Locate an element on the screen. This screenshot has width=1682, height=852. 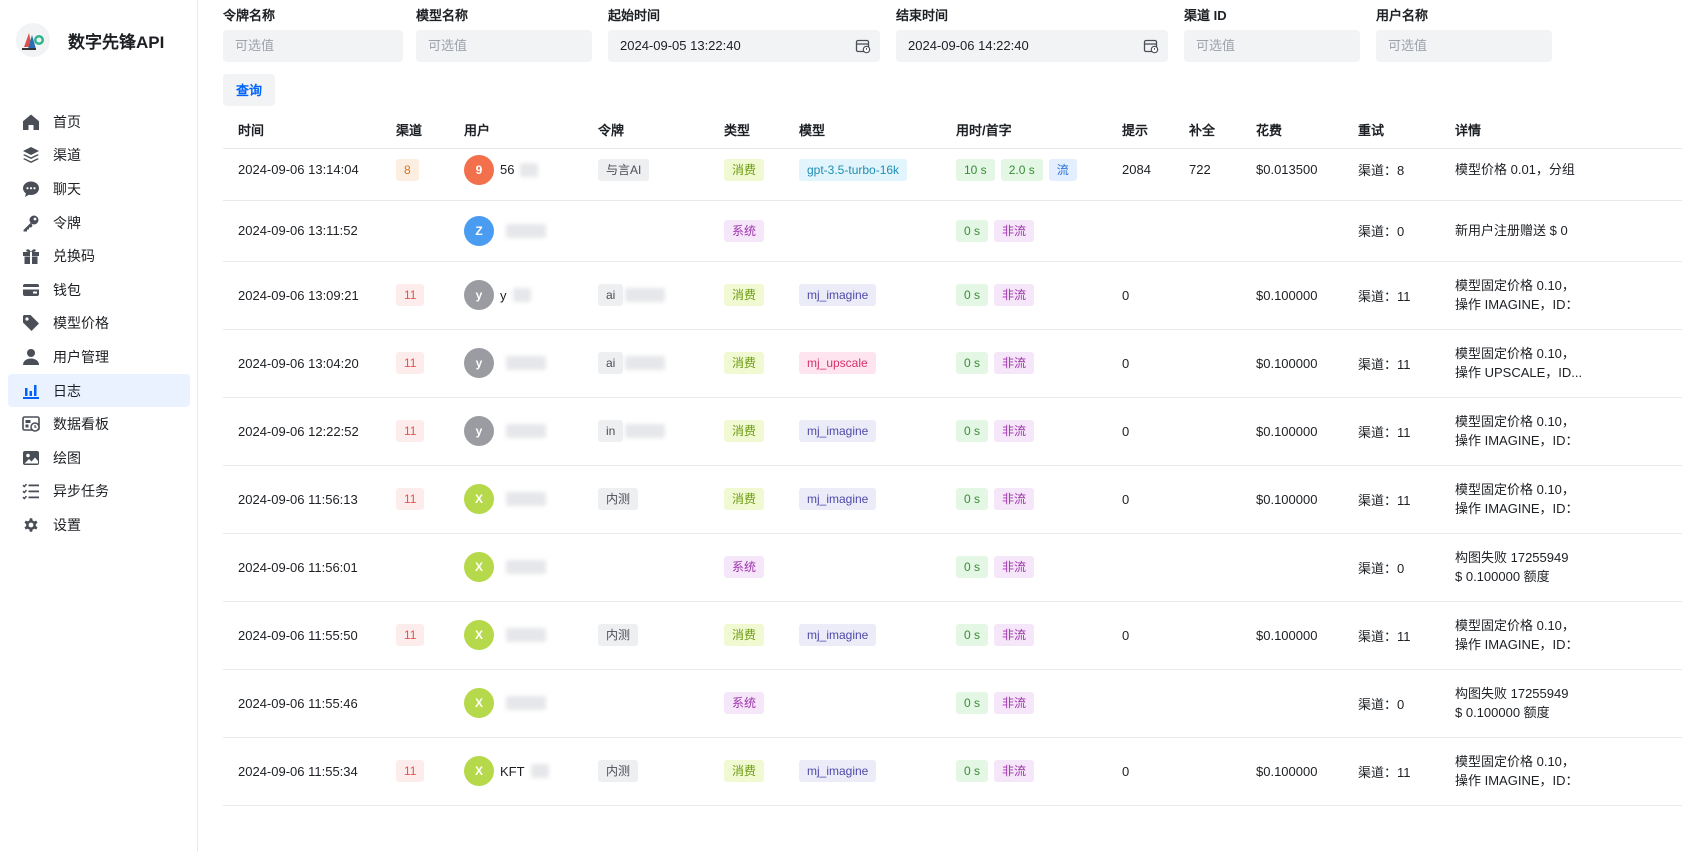
cell-time: 2024-09-06 13:04:20 is located at coordinates (298, 363).